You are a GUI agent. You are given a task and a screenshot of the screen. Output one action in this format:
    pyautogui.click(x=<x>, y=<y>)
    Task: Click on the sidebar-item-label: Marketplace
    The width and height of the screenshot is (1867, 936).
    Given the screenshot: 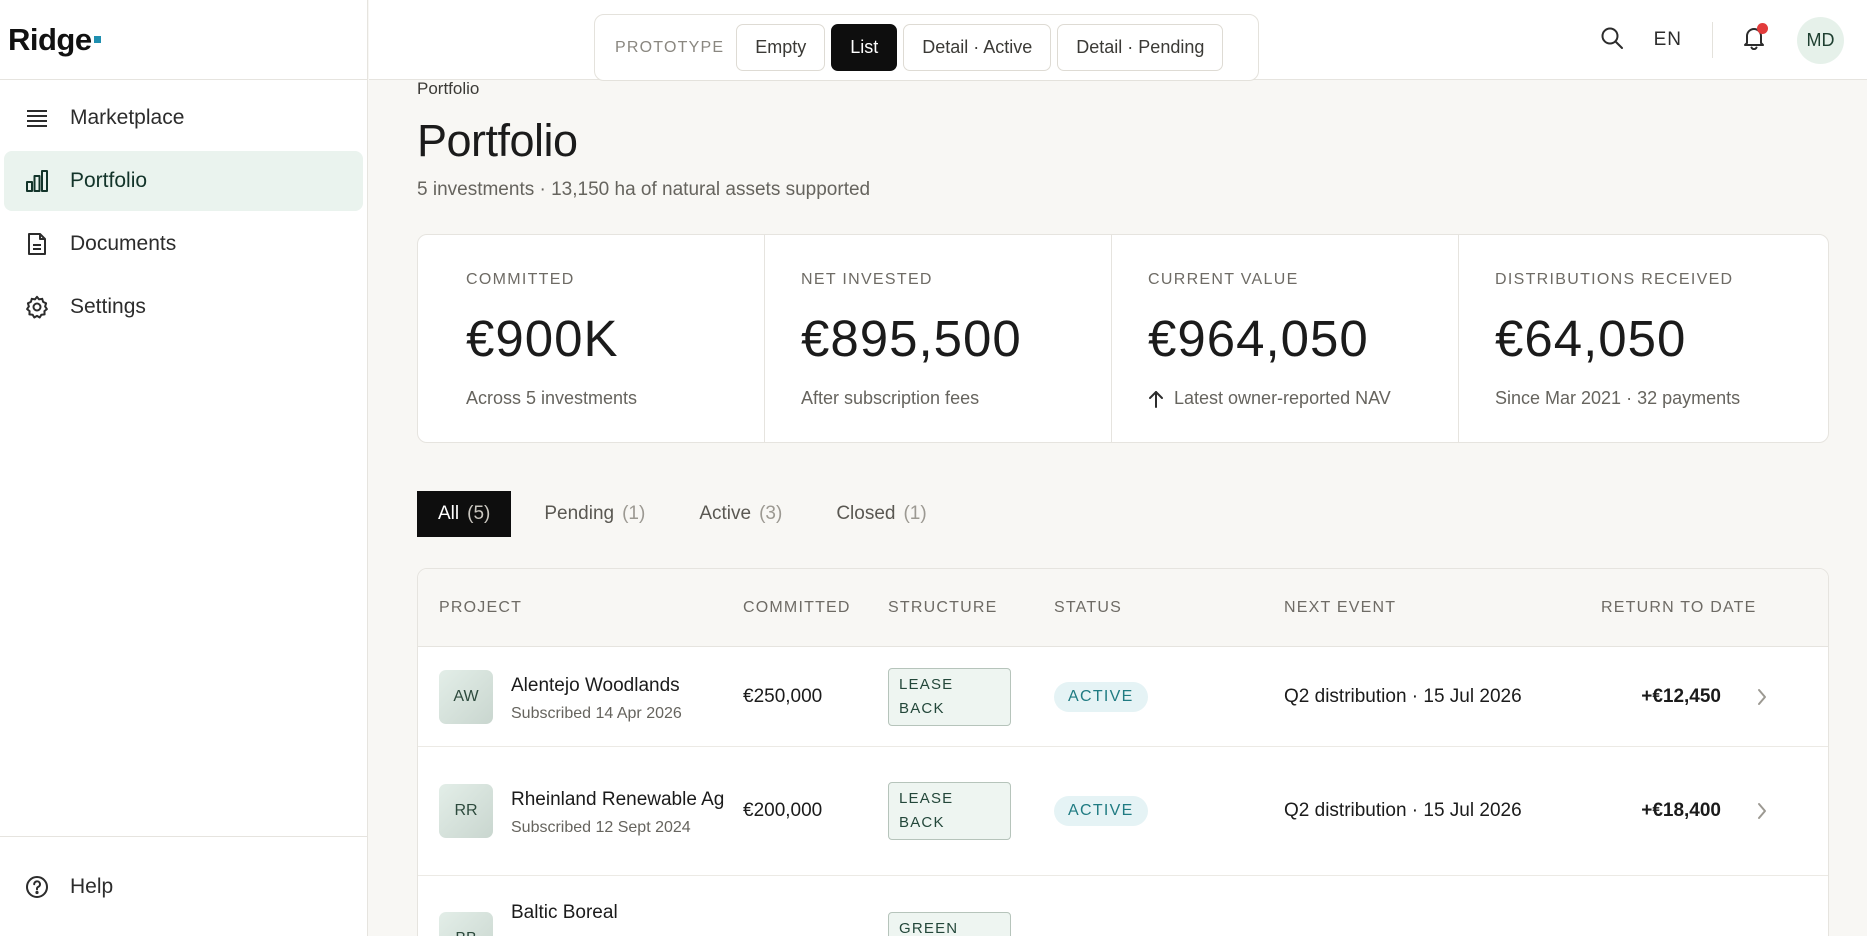 What is the action you would take?
    pyautogui.click(x=127, y=117)
    